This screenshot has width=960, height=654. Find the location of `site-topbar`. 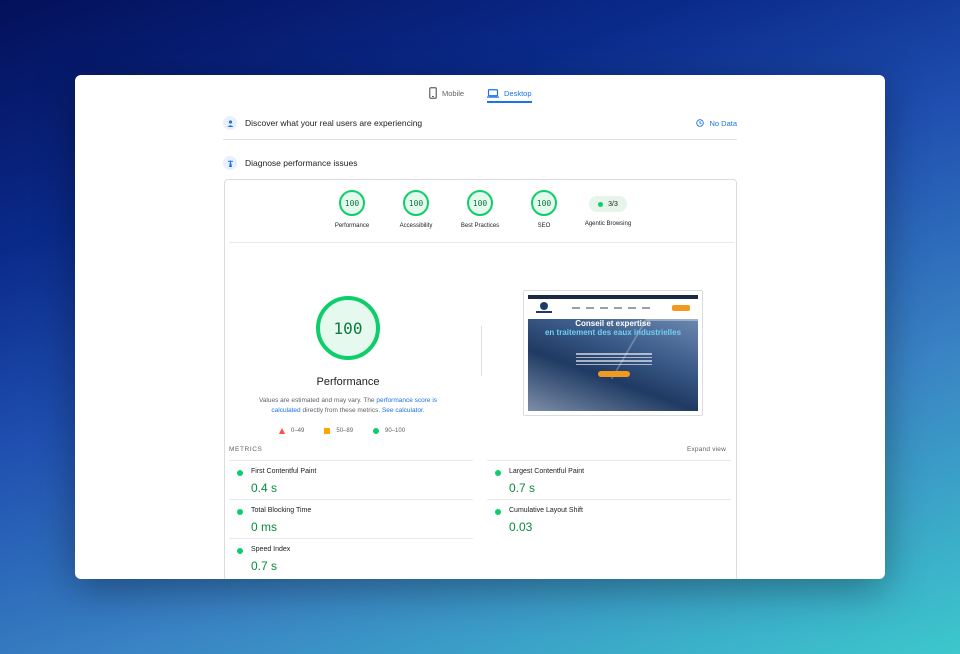

site-topbar is located at coordinates (613, 297).